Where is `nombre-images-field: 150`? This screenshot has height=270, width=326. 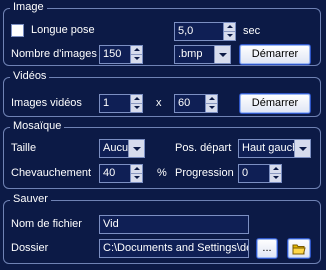
nombre-images-field: 150 is located at coordinates (115, 54).